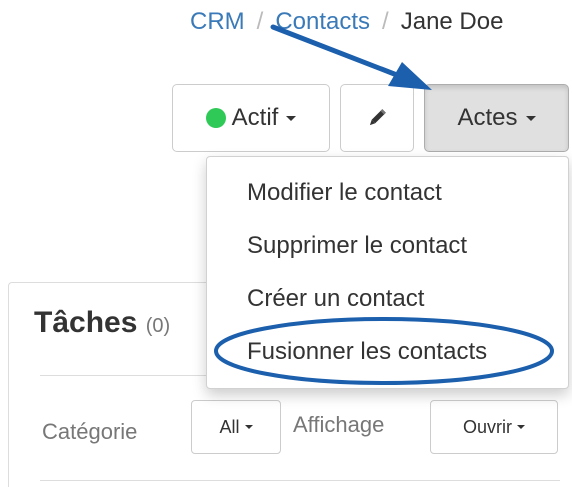  What do you see at coordinates (255, 117) in the screenshot?
I see `status-label: Actif` at bounding box center [255, 117].